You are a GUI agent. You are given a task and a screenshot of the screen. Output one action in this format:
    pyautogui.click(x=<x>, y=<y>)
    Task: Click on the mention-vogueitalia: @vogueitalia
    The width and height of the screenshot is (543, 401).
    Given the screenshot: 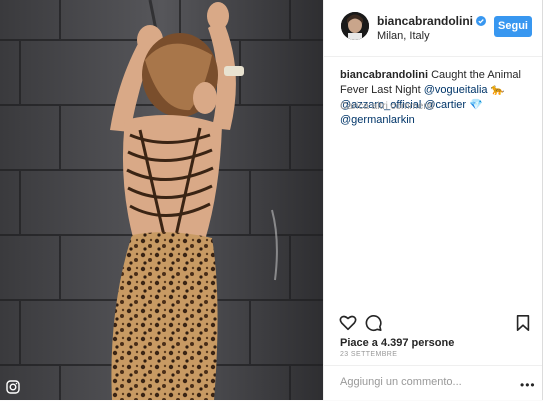 What is the action you would take?
    pyautogui.click(x=456, y=90)
    